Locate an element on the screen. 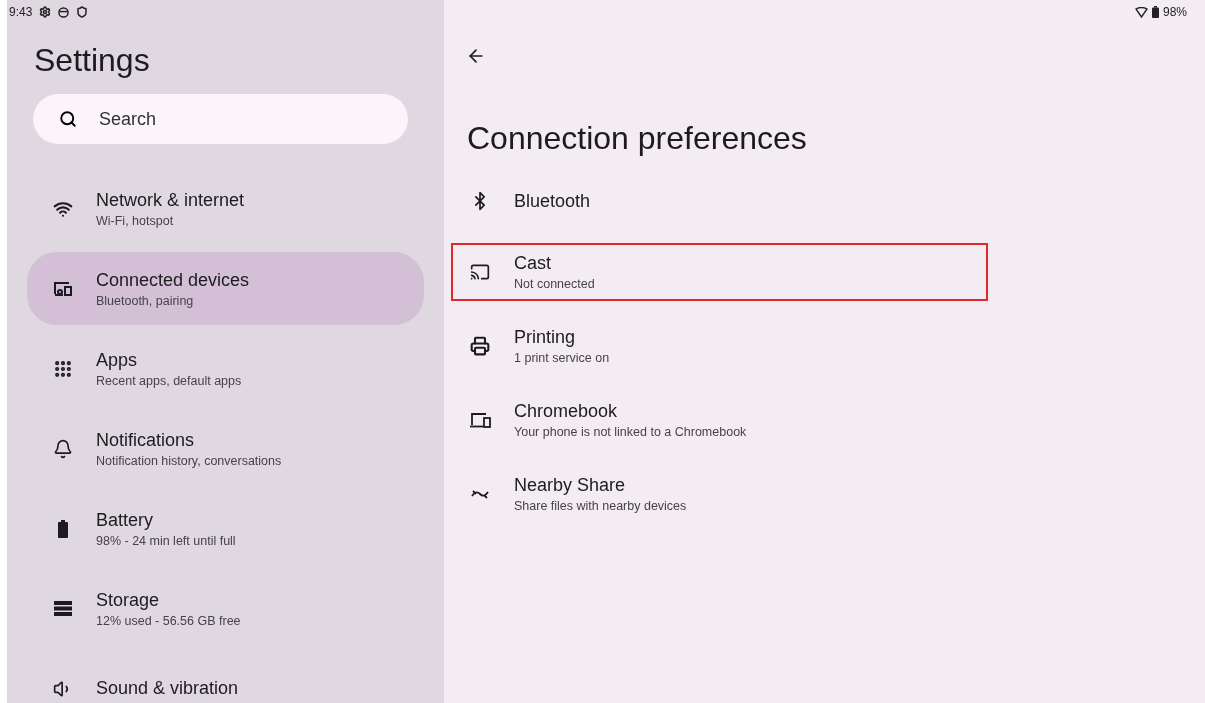  settings-menu-item: Network & internet Wi-Fi, hotspot is located at coordinates (225, 208).